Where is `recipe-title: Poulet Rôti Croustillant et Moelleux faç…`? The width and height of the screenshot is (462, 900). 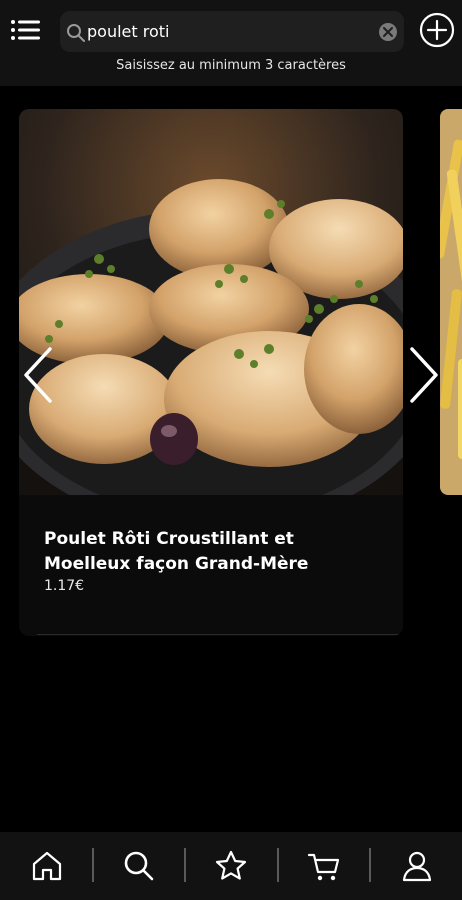
recipe-title: Poulet Rôti Croustillant et Moelleux faç… is located at coordinates (214, 552).